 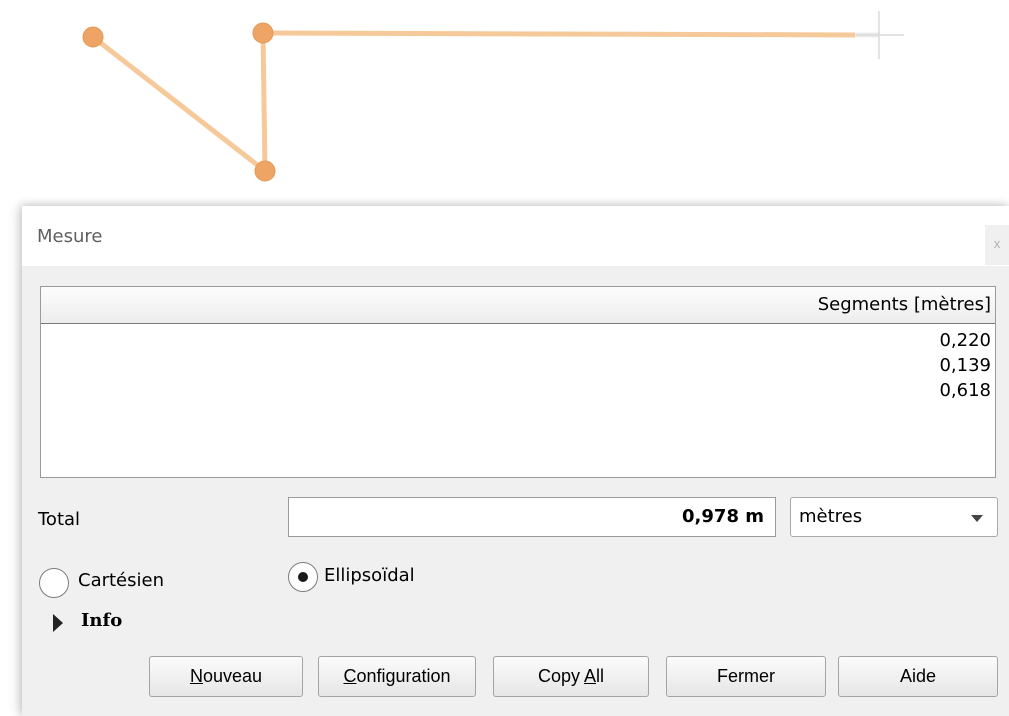 What do you see at coordinates (54, 583) in the screenshot?
I see `cartesian-radio` at bounding box center [54, 583].